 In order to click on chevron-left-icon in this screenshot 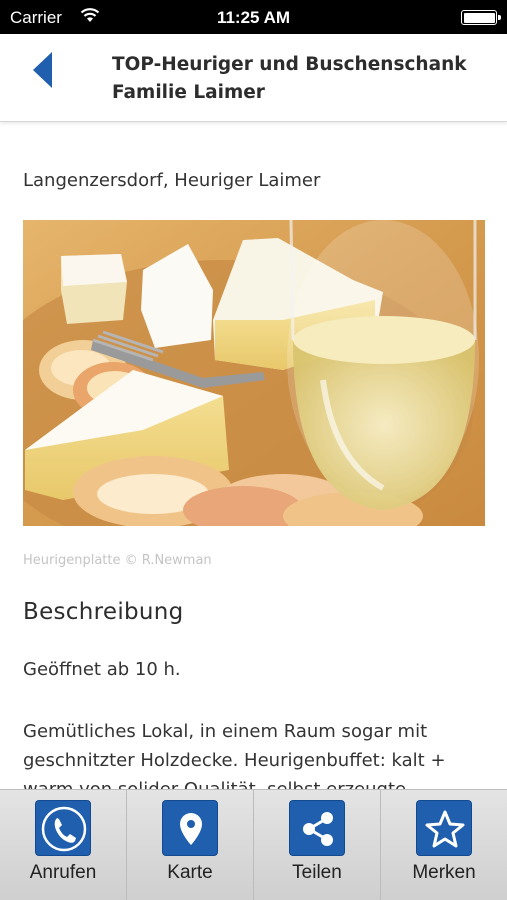, I will do `click(42, 70)`.